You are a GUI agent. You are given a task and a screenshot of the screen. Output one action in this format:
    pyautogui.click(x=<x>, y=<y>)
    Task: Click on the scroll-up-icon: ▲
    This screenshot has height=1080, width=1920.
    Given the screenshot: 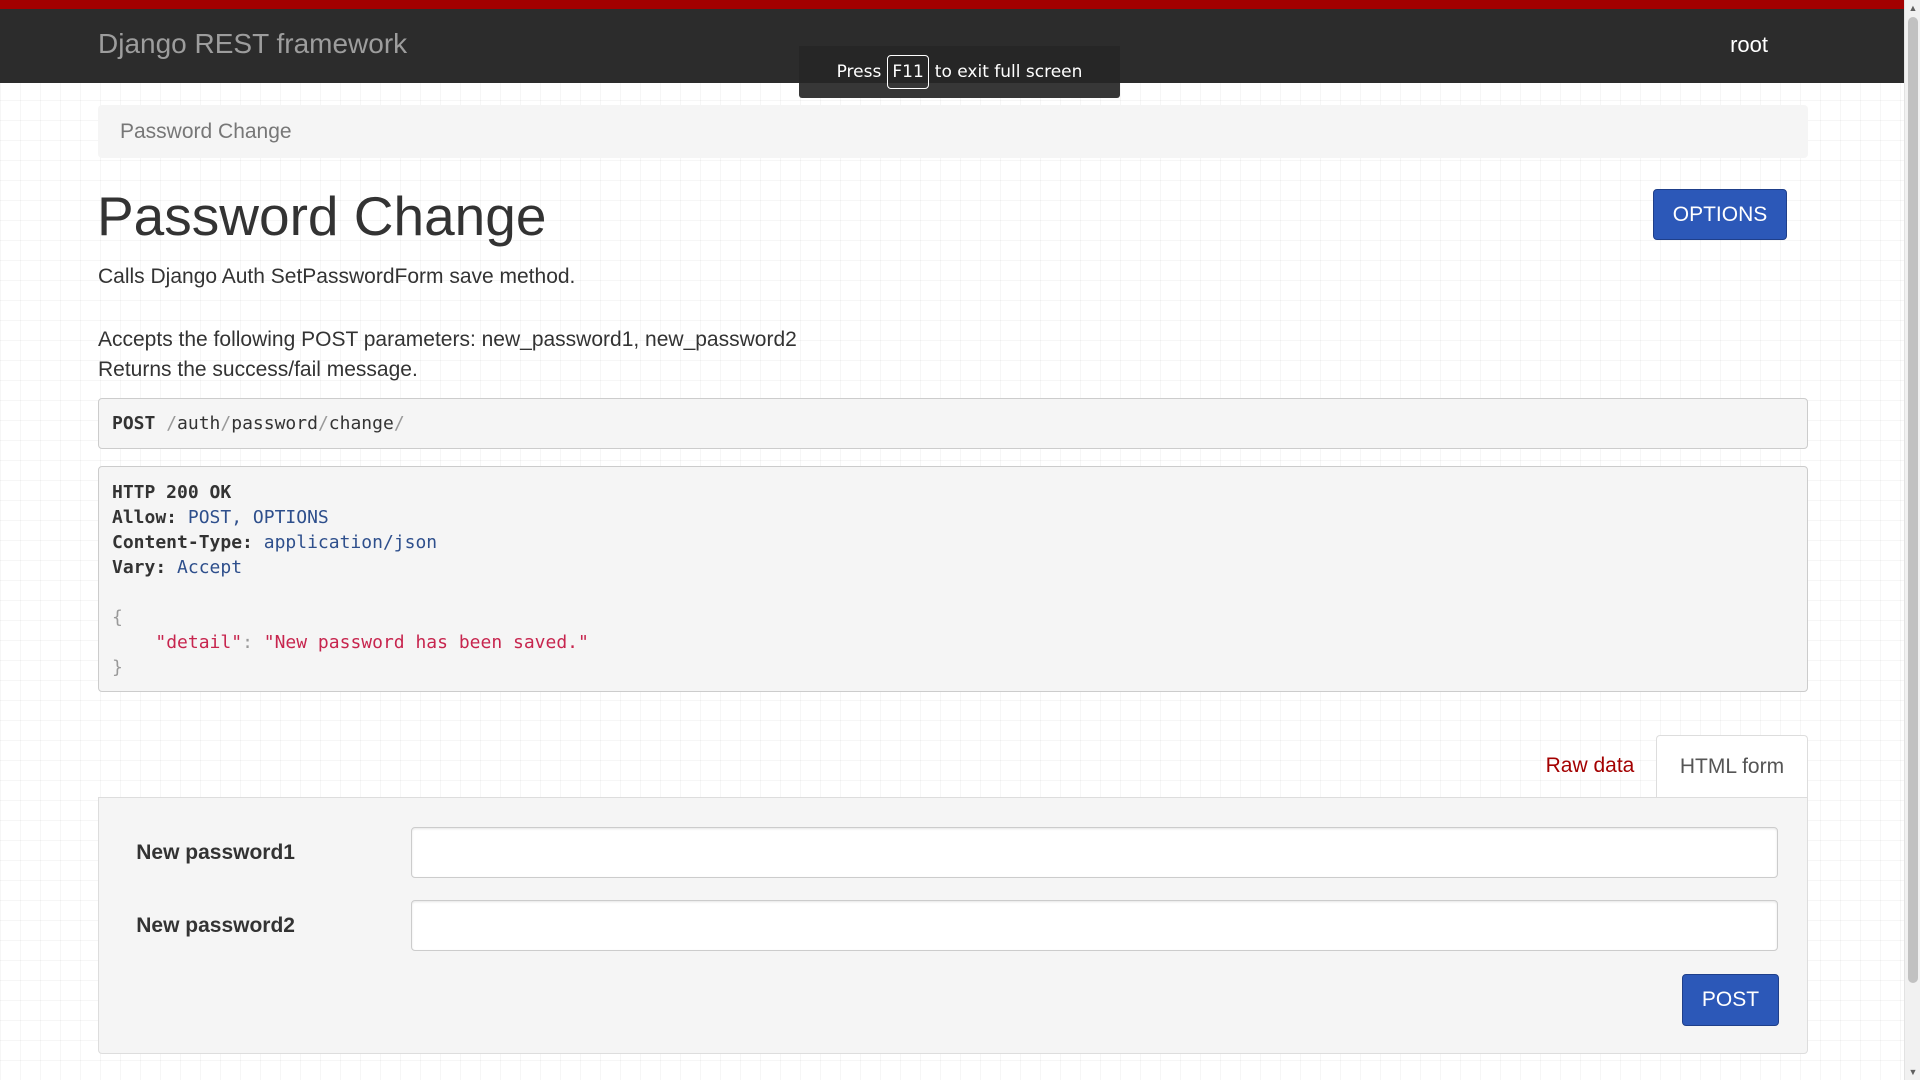 What is the action you would take?
    pyautogui.click(x=1912, y=8)
    